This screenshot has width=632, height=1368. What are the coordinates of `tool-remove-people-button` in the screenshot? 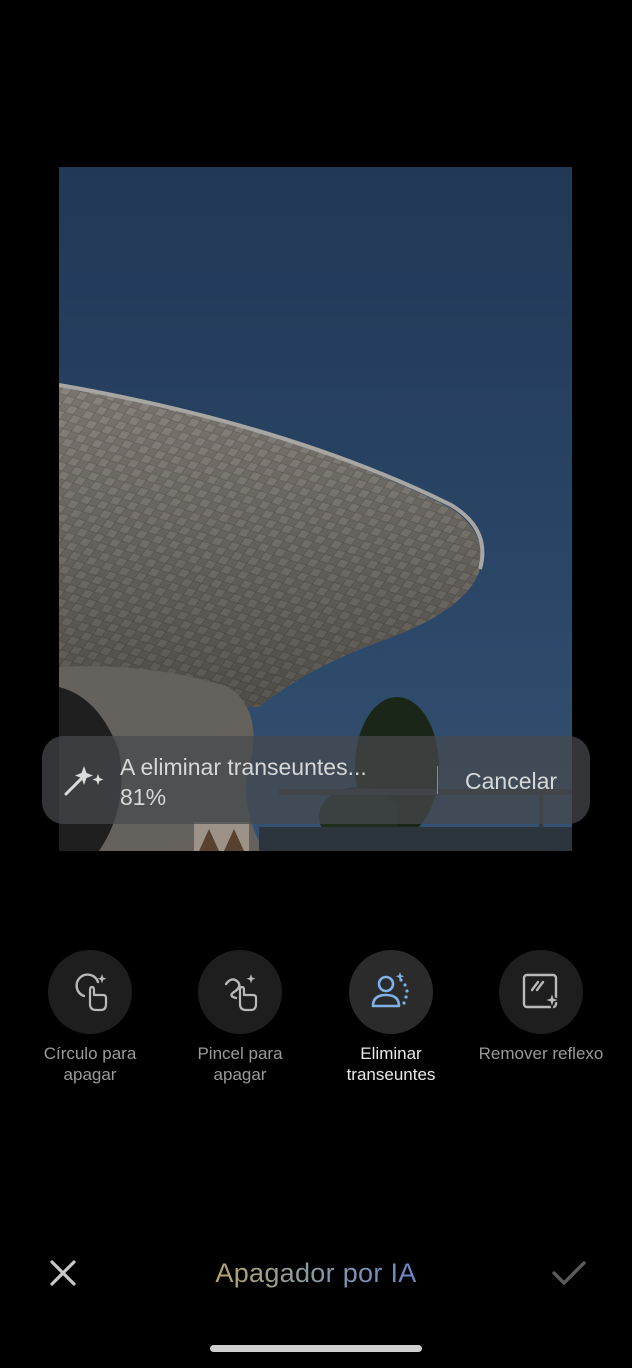 It's located at (391, 992).